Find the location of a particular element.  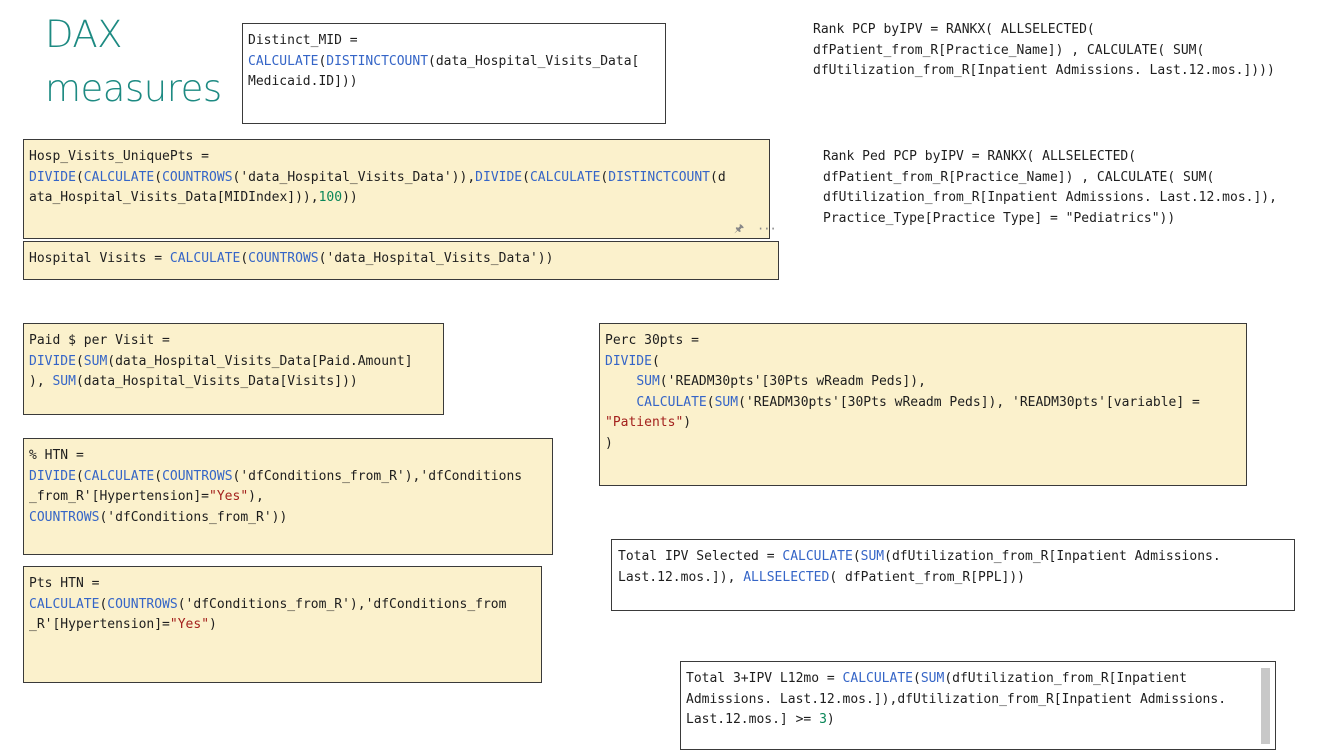

dax-number: 100 is located at coordinates (330, 197).